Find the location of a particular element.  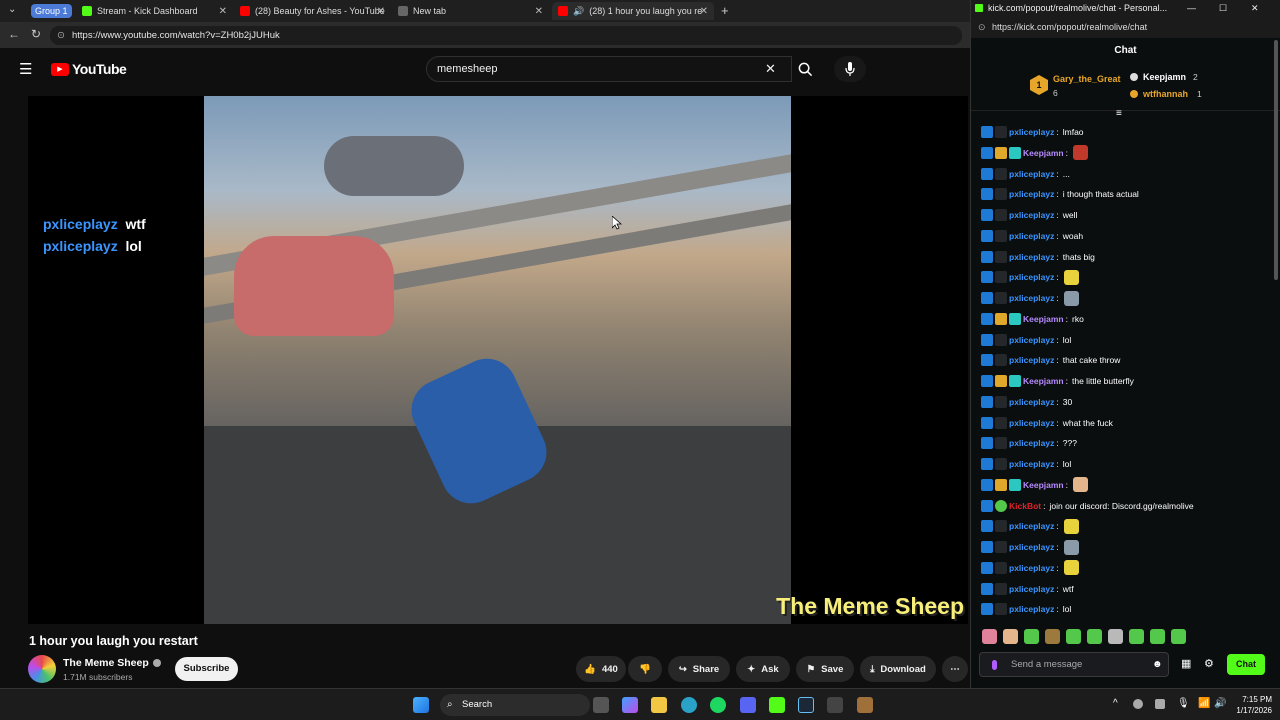

search-button is located at coordinates (805, 69).